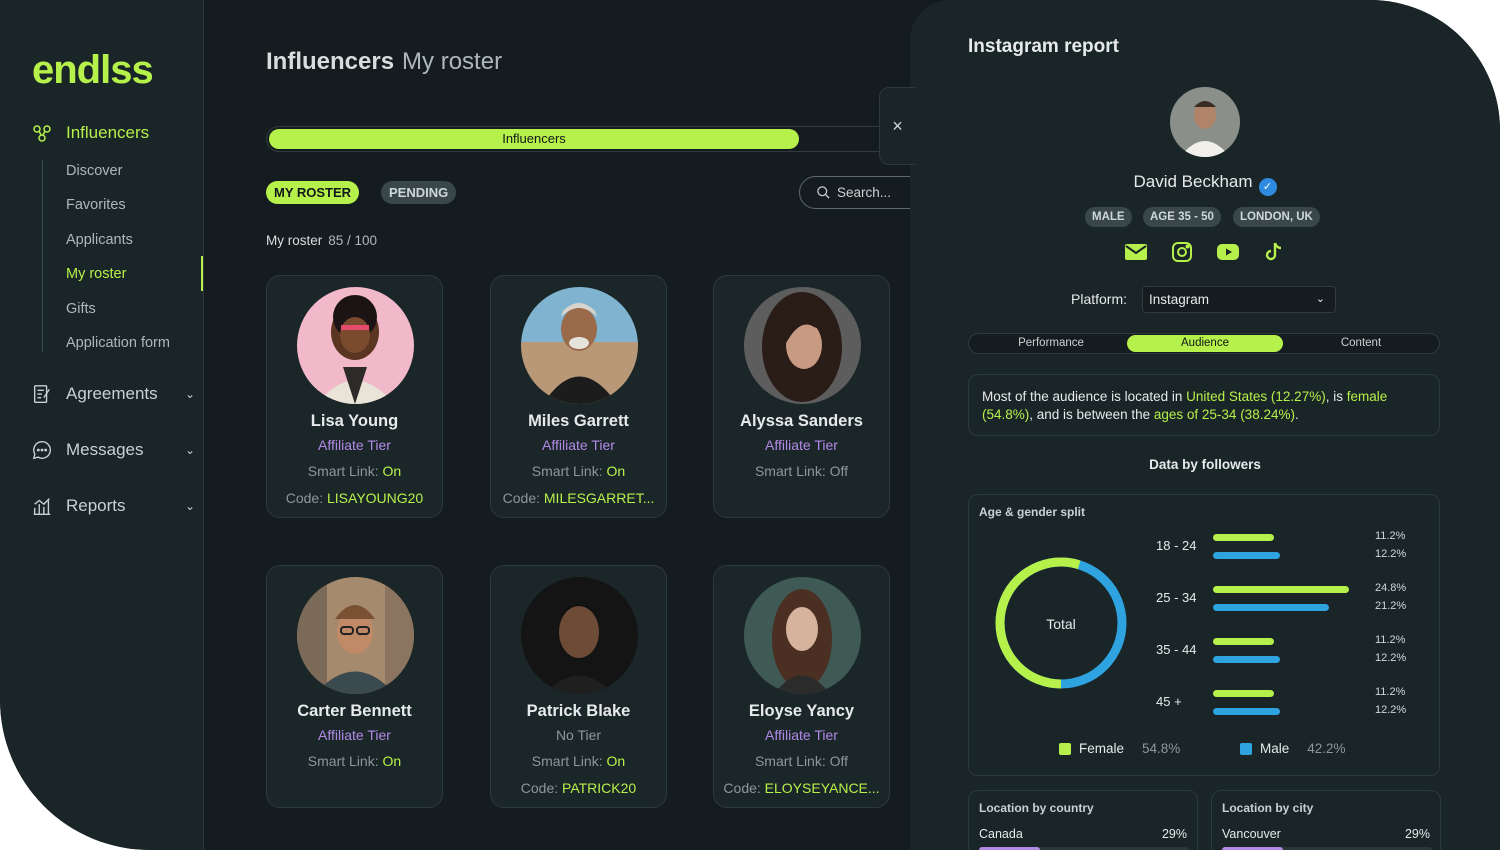 This screenshot has width=1500, height=850. I want to click on age-label: 25 - 34, so click(1176, 597).